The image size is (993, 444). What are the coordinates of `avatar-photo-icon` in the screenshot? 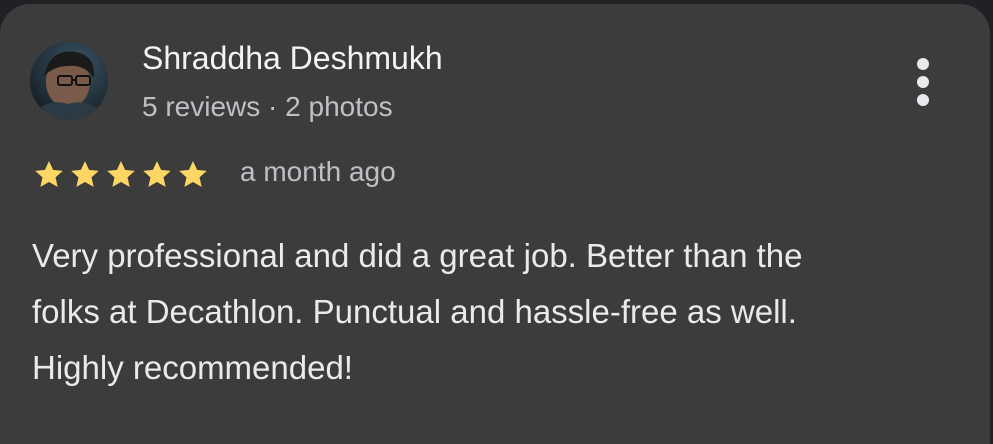 It's located at (69, 81).